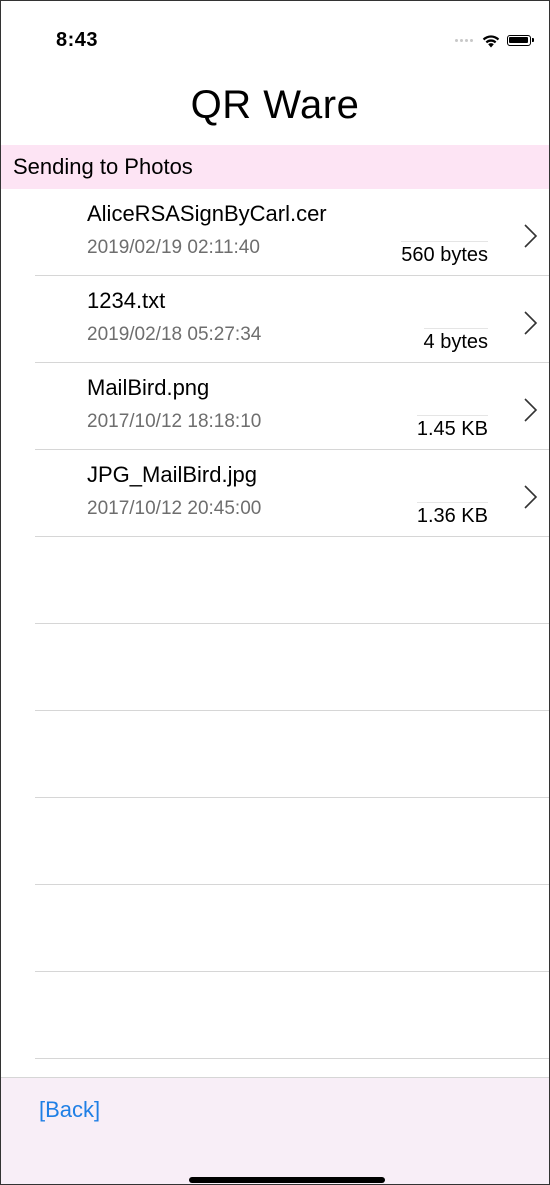  I want to click on file-date: 2017/10/12 18:18:10, so click(174, 421).